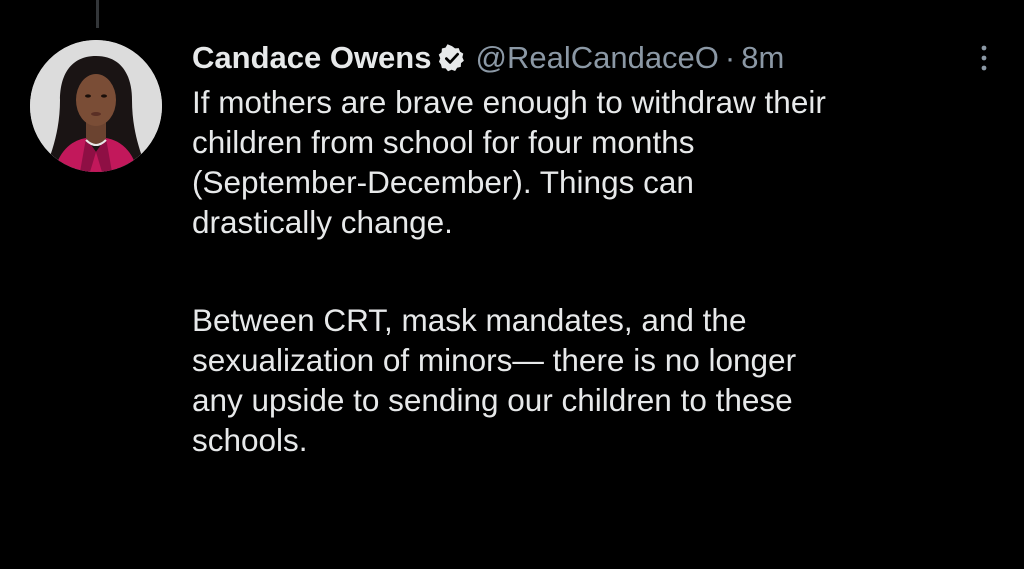  Describe the element at coordinates (443, 182) in the screenshot. I see `tweet-line: (September-December). Things can` at that location.